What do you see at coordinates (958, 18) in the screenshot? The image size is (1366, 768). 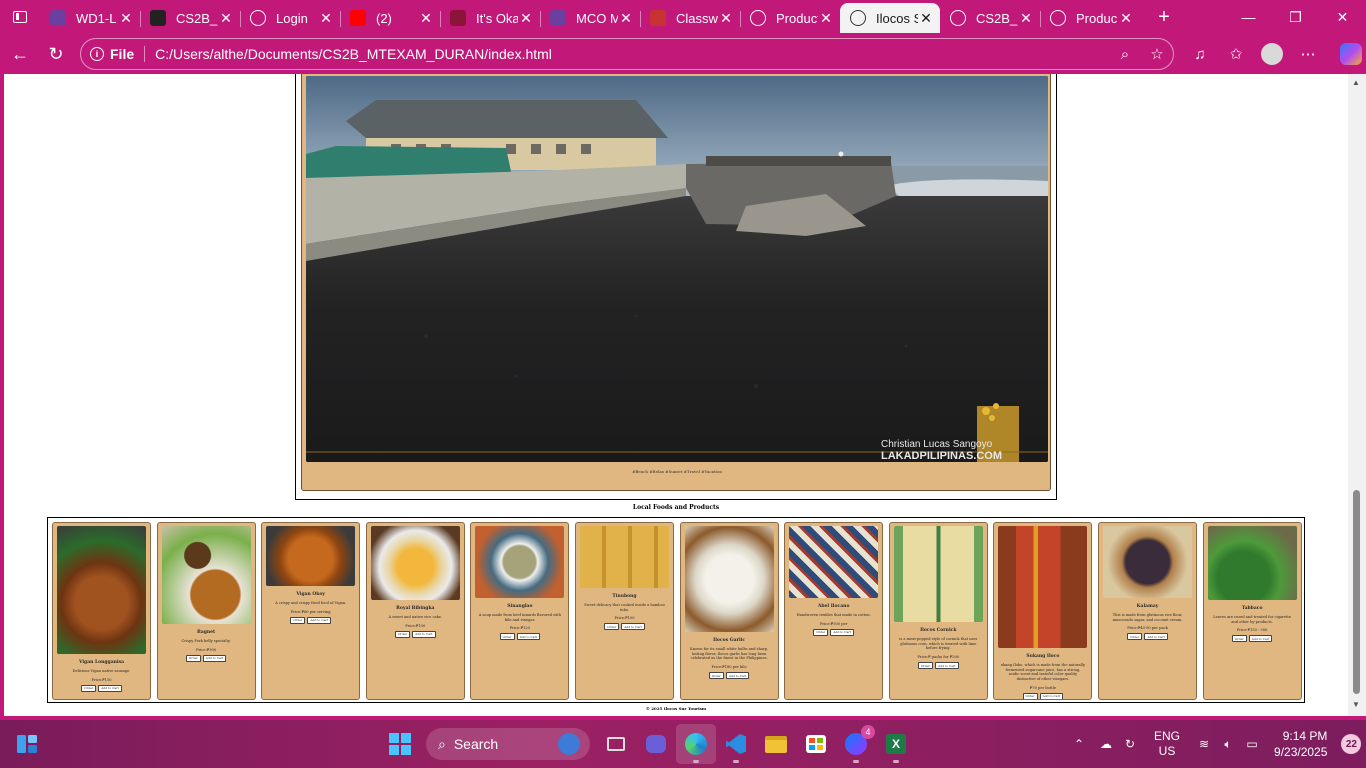 I see `drive-icon` at bounding box center [958, 18].